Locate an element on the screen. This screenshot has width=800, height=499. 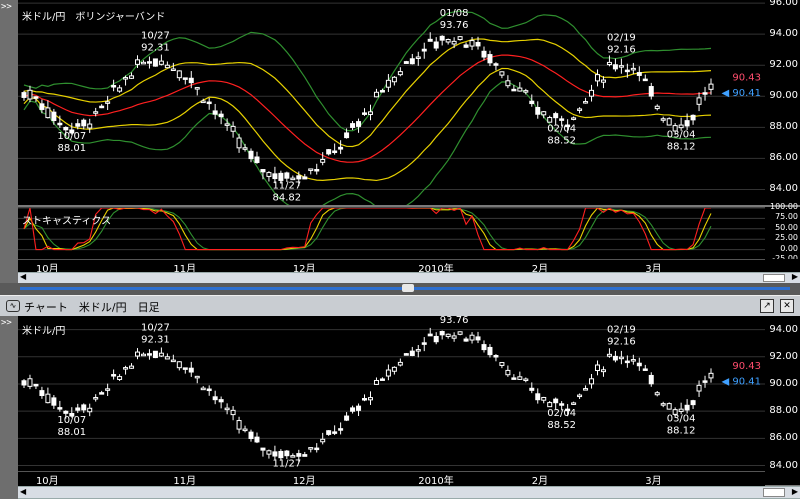
stochastic-tick-label: 50.00 is located at coordinates (786, 227).